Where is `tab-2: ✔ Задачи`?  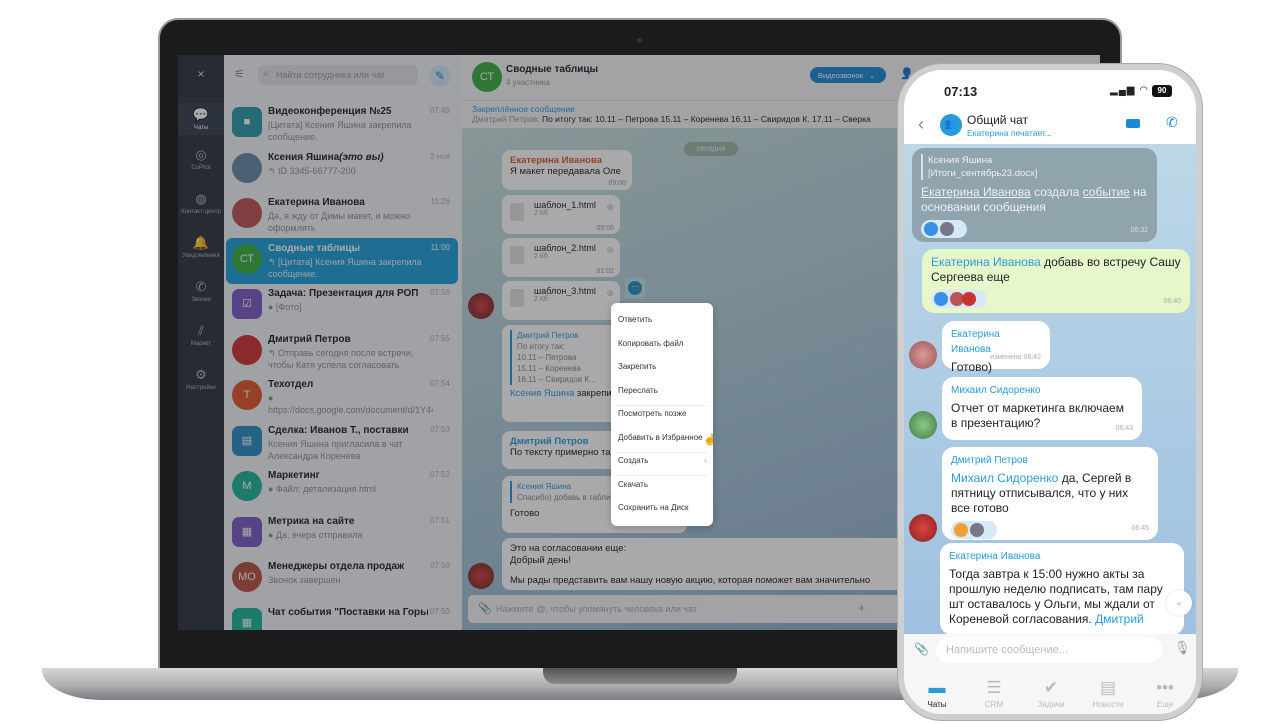 tab-2: ✔ Задачи is located at coordinates (1051, 693).